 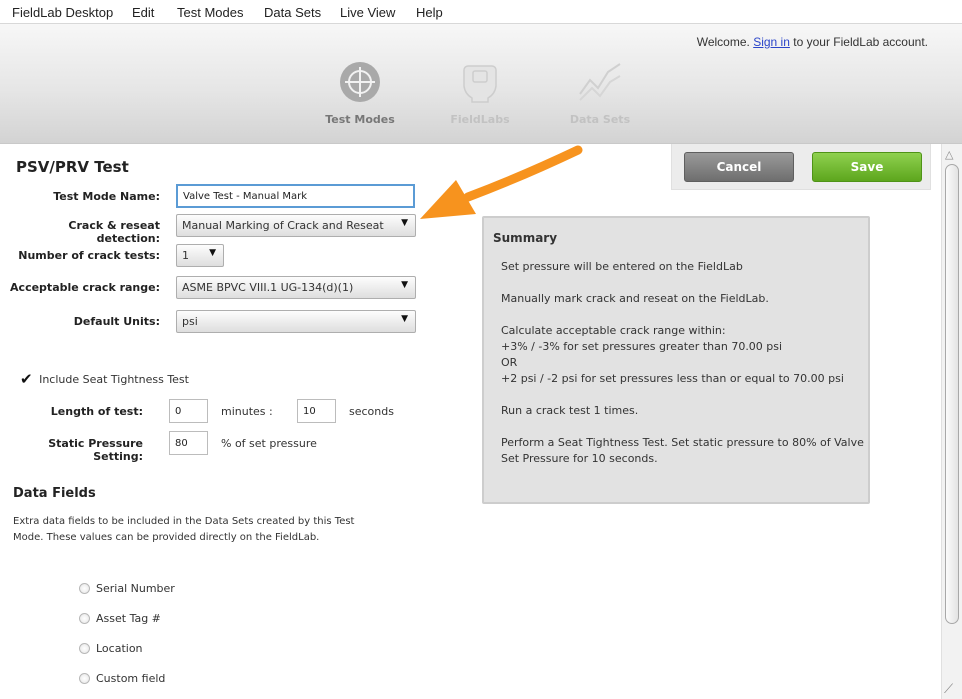 I want to click on serial-number-label: Serial Number, so click(x=135, y=588).